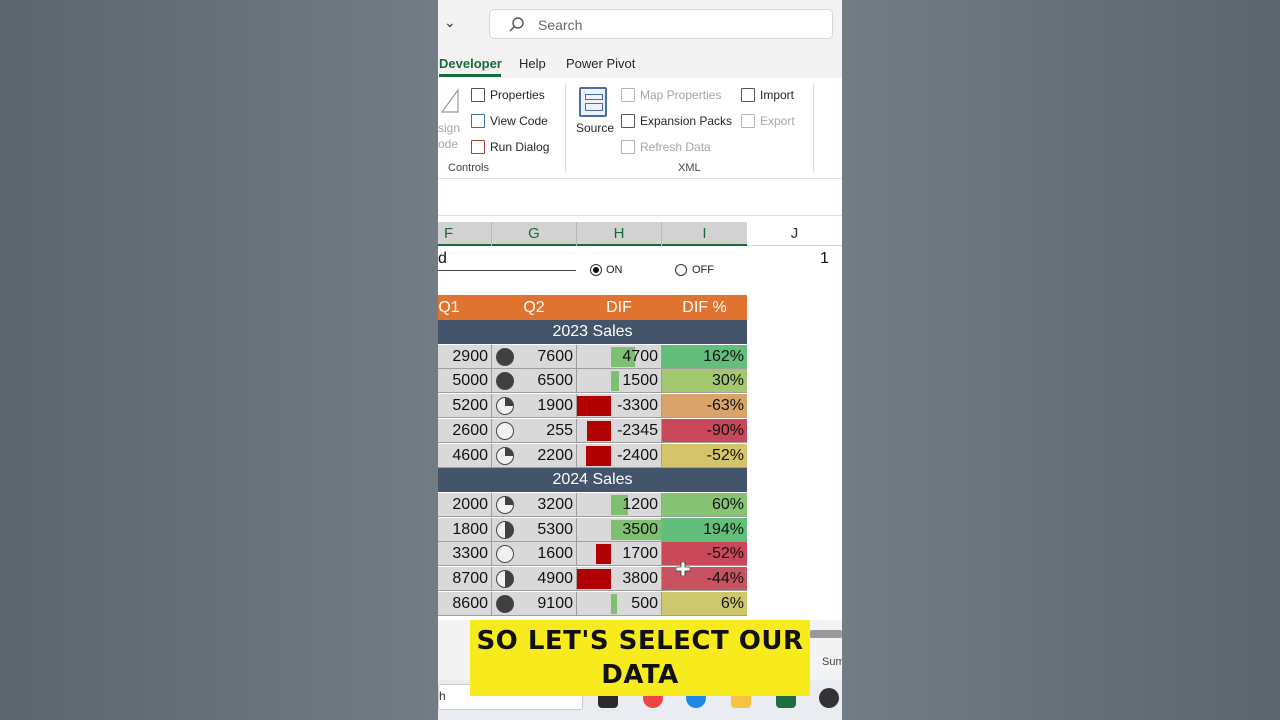 This screenshot has height=720, width=1280. Describe the element at coordinates (704, 529) in the screenshot. I see `cell-dif-pct: 194%` at that location.